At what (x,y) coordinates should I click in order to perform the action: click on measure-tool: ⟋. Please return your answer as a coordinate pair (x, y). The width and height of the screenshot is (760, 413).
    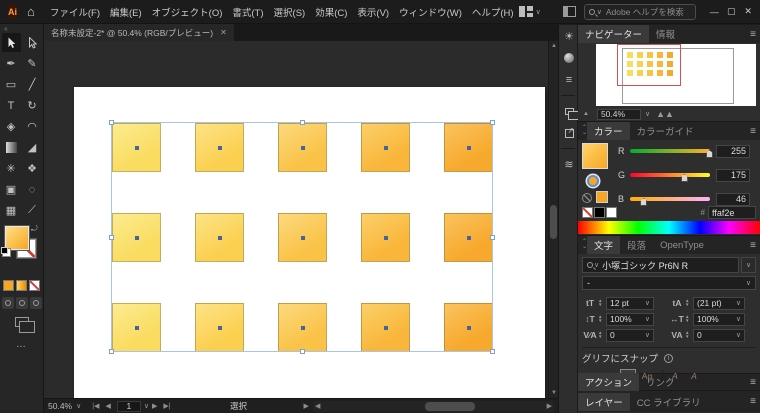
    Looking at the image, I should click on (32, 210).